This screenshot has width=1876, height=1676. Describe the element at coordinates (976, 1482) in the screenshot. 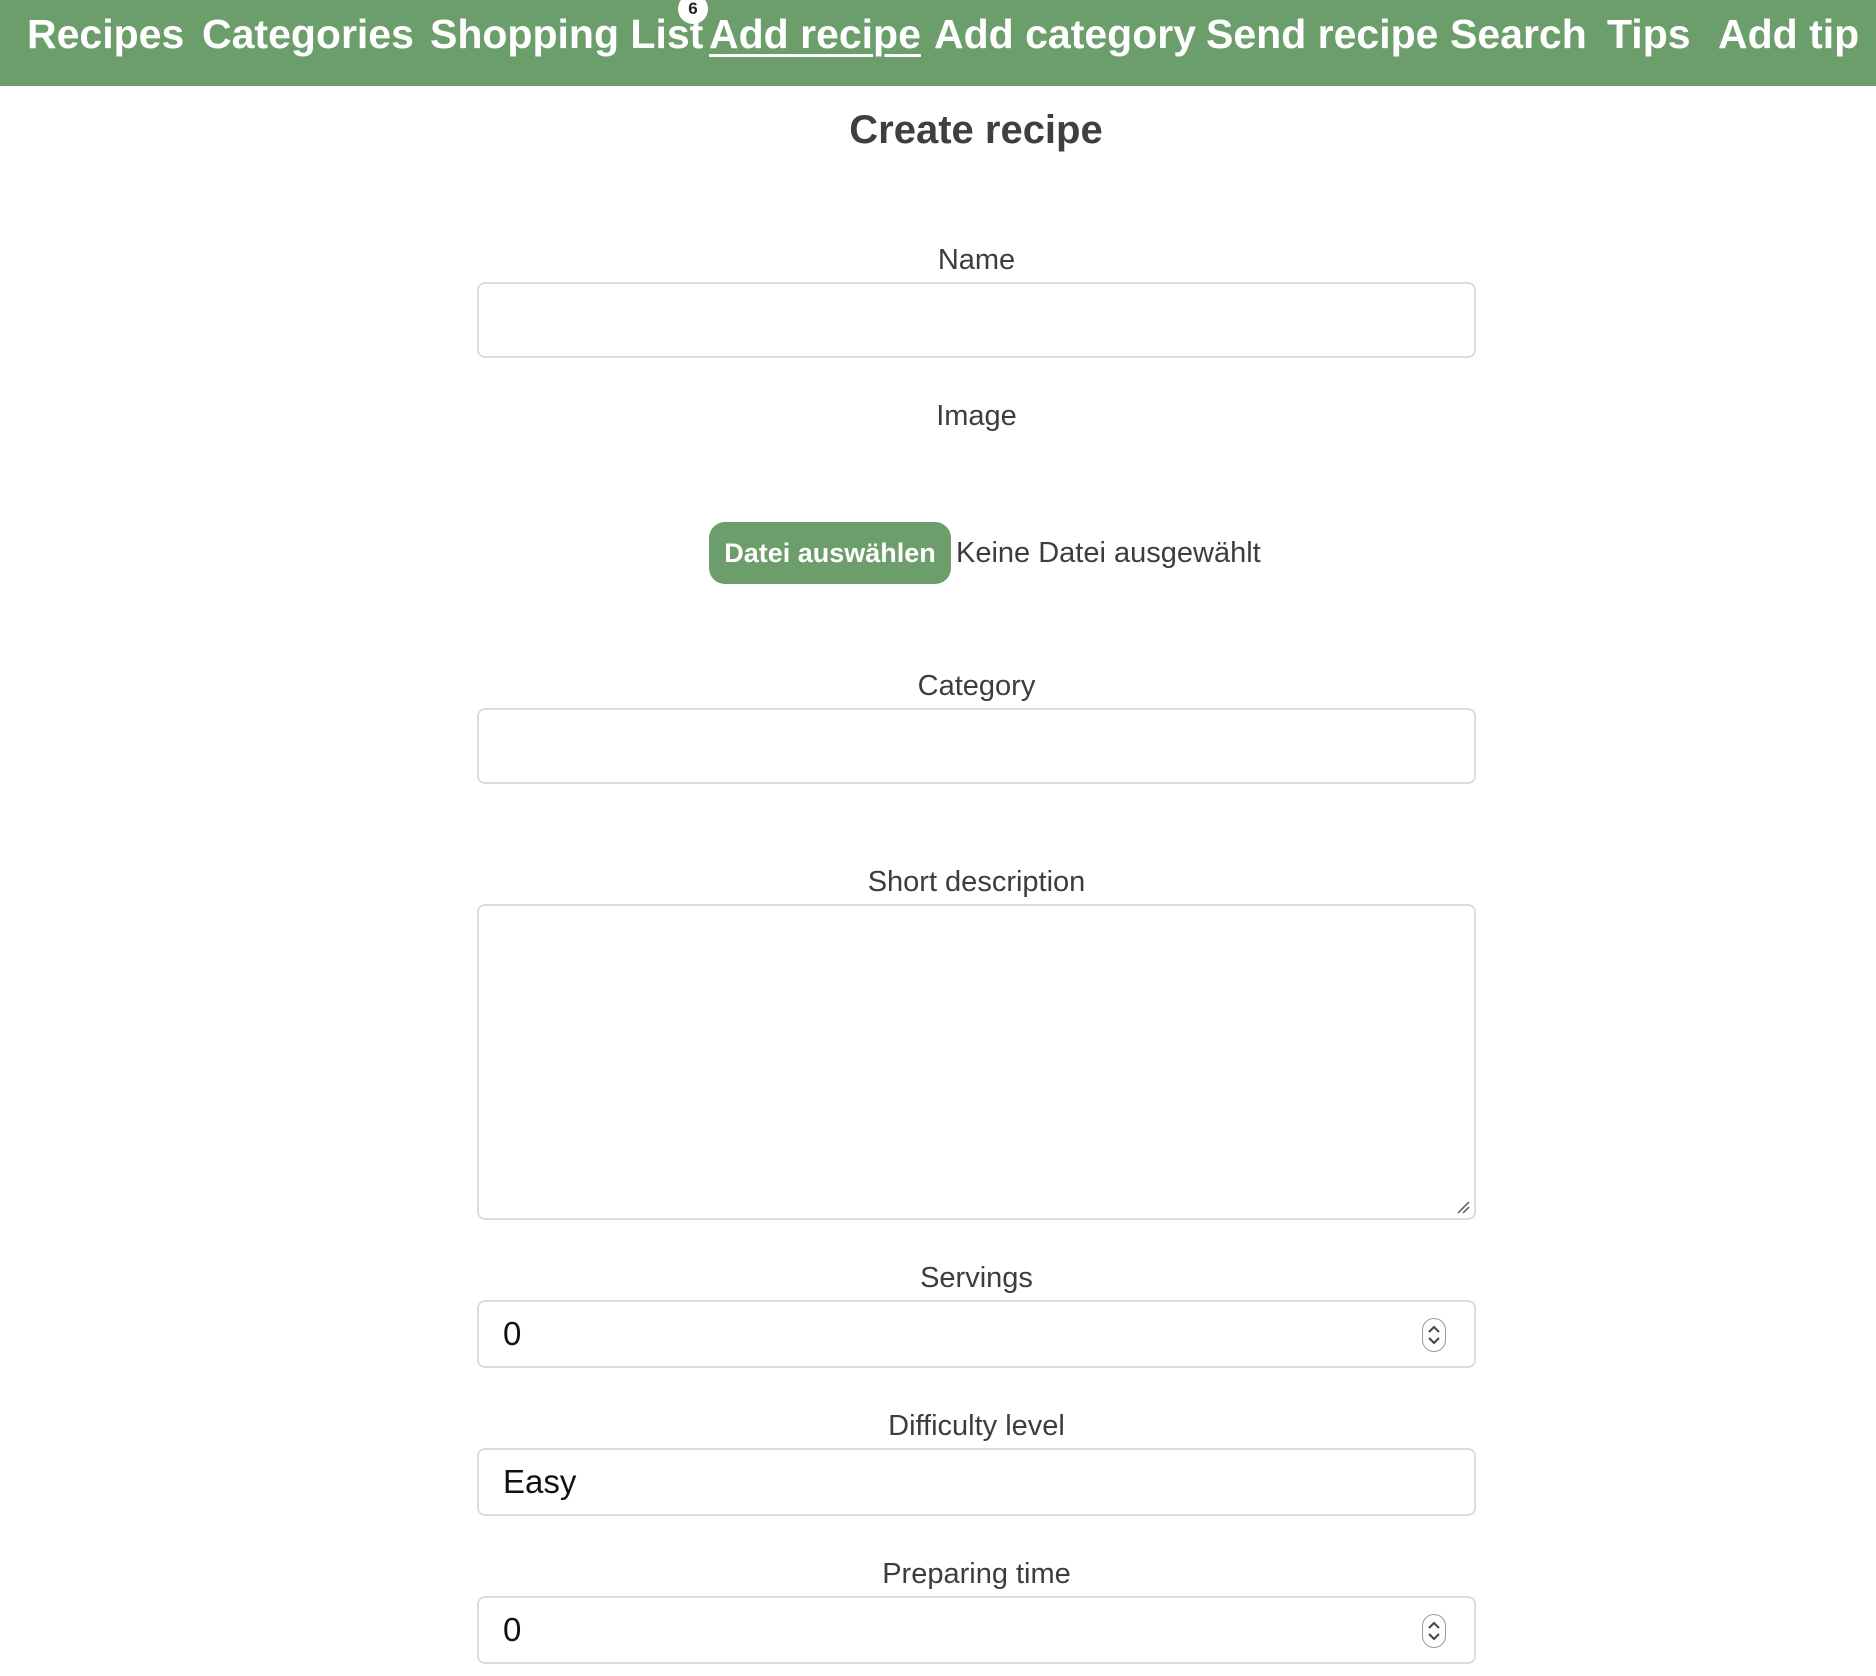

I see `difficulty-select: Easy` at that location.